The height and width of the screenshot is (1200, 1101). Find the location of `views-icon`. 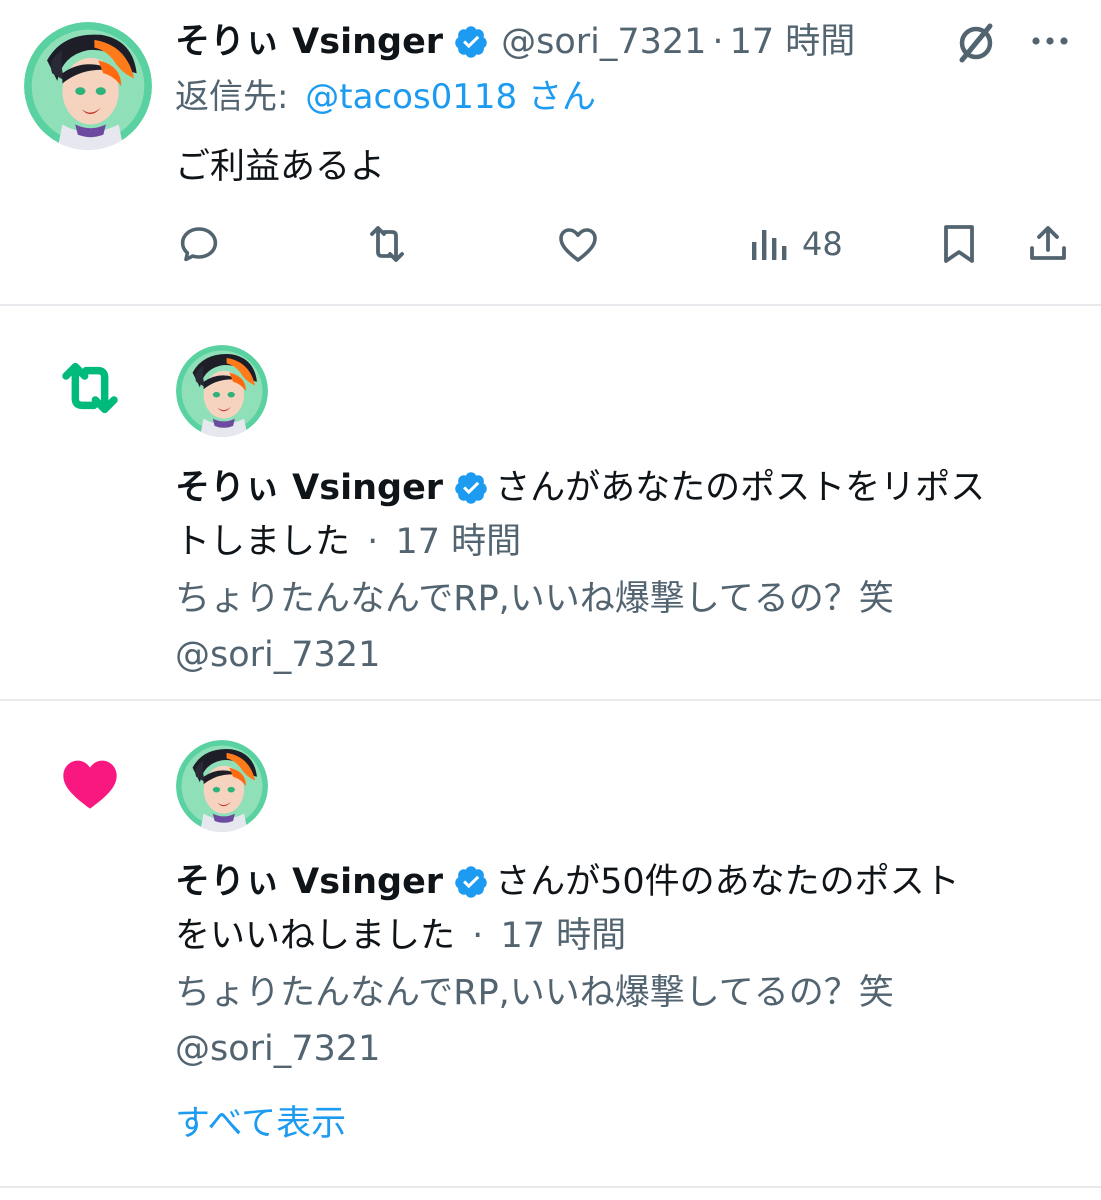

views-icon is located at coordinates (768, 244).